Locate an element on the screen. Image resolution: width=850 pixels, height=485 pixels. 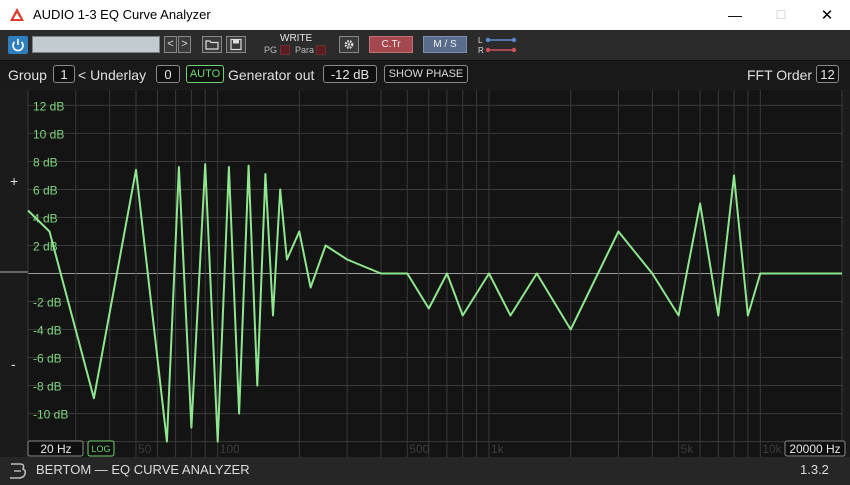
save-icon is located at coordinates (236, 44).